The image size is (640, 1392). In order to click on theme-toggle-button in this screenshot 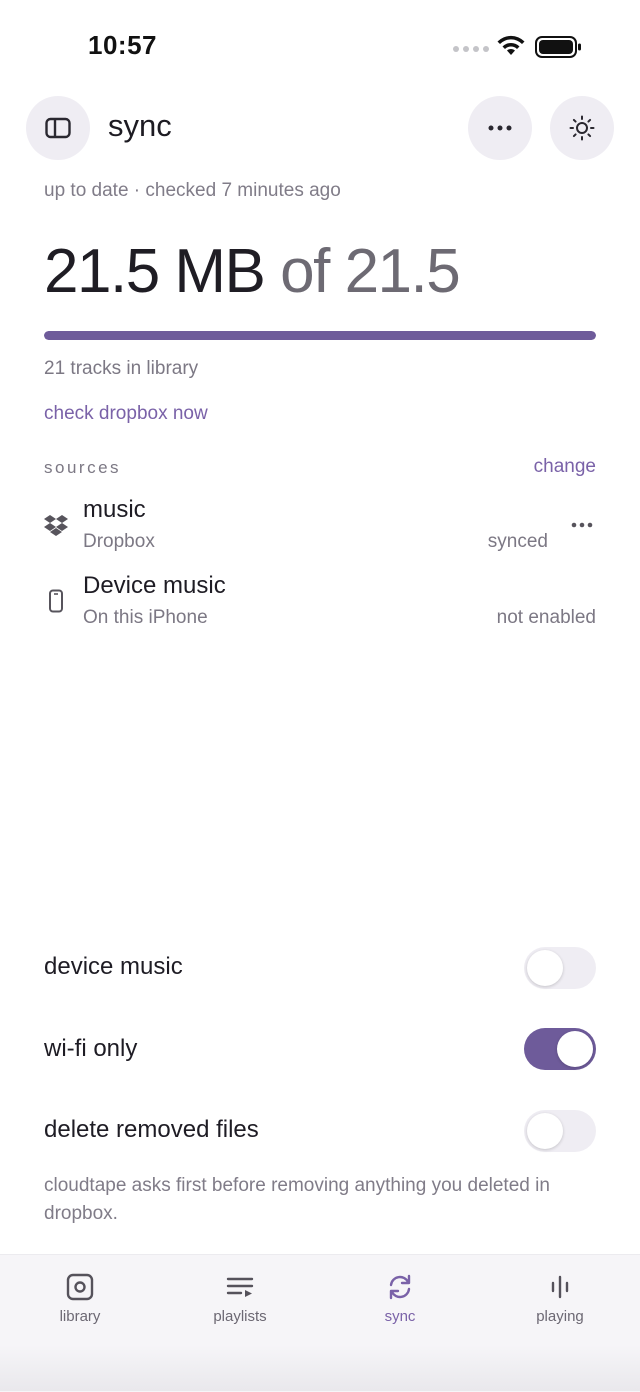, I will do `click(582, 128)`.